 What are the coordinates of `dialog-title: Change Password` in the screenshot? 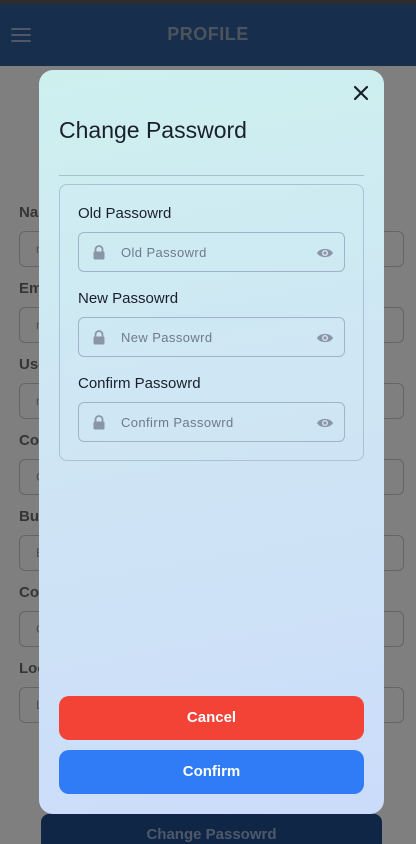 It's located at (153, 130).